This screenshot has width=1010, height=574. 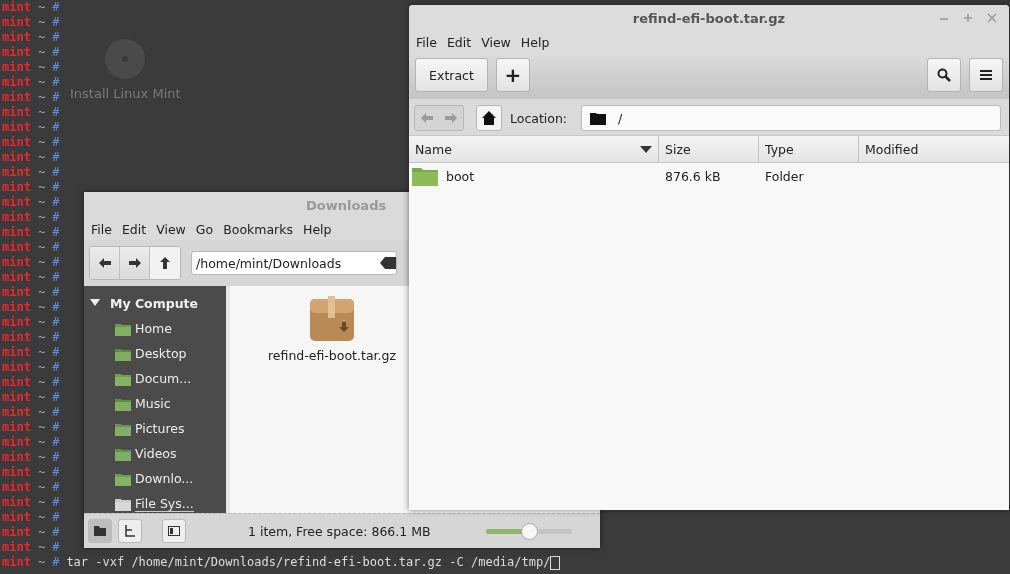 What do you see at coordinates (155, 353) in the screenshot?
I see `sidebar-item: Desktop` at bounding box center [155, 353].